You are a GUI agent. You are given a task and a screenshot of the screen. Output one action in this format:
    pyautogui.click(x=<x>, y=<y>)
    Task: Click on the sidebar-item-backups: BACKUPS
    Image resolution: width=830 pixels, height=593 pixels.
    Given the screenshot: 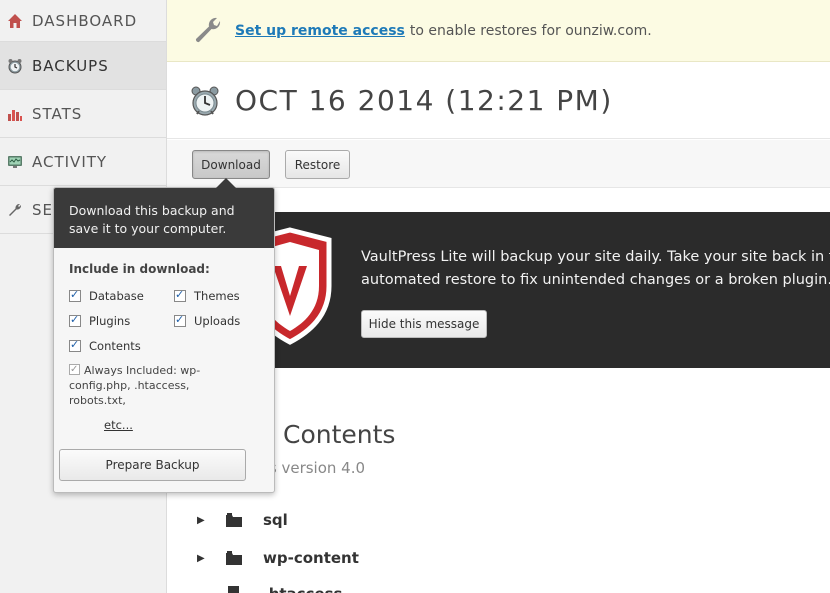 What is the action you would take?
    pyautogui.click(x=83, y=66)
    